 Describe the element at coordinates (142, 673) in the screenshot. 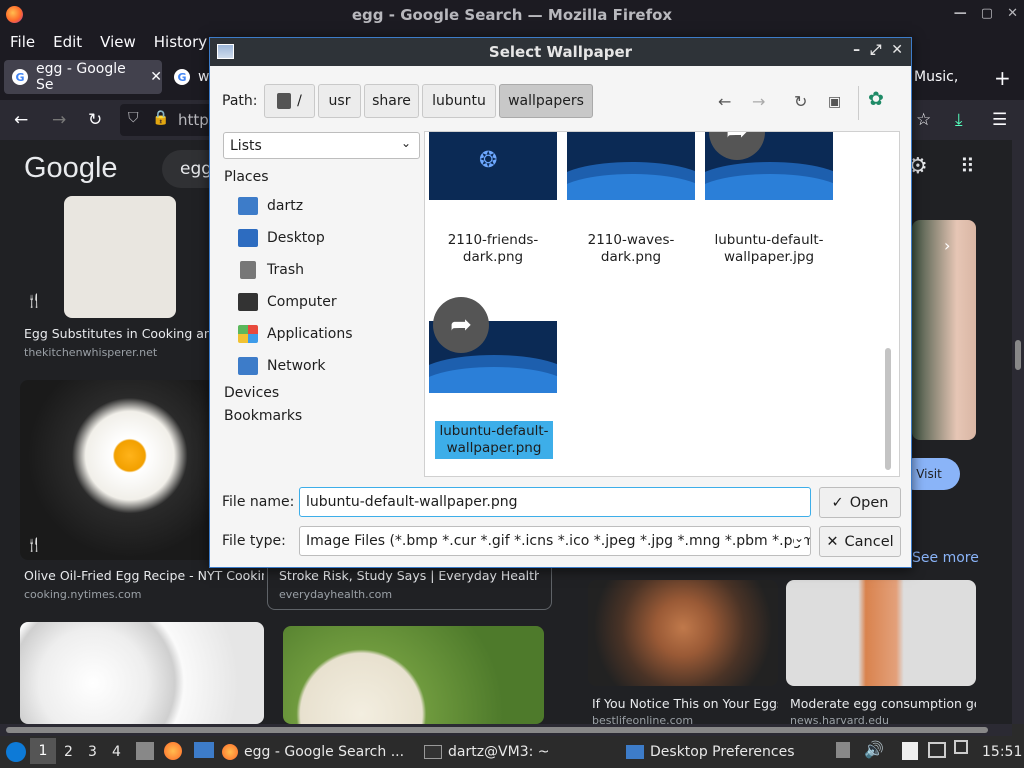

I see `result-thumb-white-eggs` at that location.